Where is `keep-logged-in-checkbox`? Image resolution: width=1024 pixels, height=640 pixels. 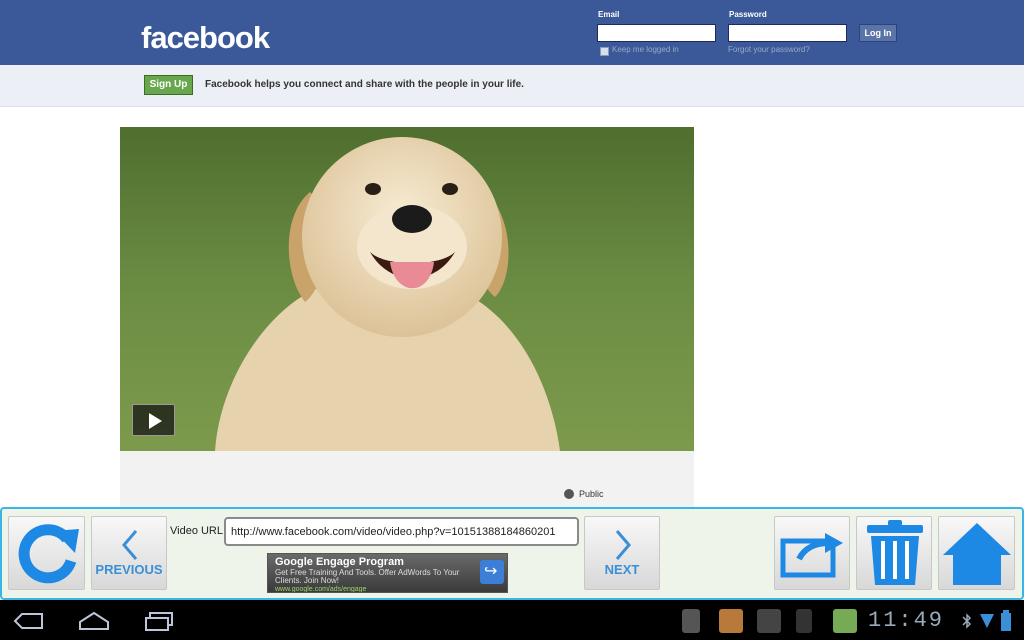 keep-logged-in-checkbox is located at coordinates (604, 51).